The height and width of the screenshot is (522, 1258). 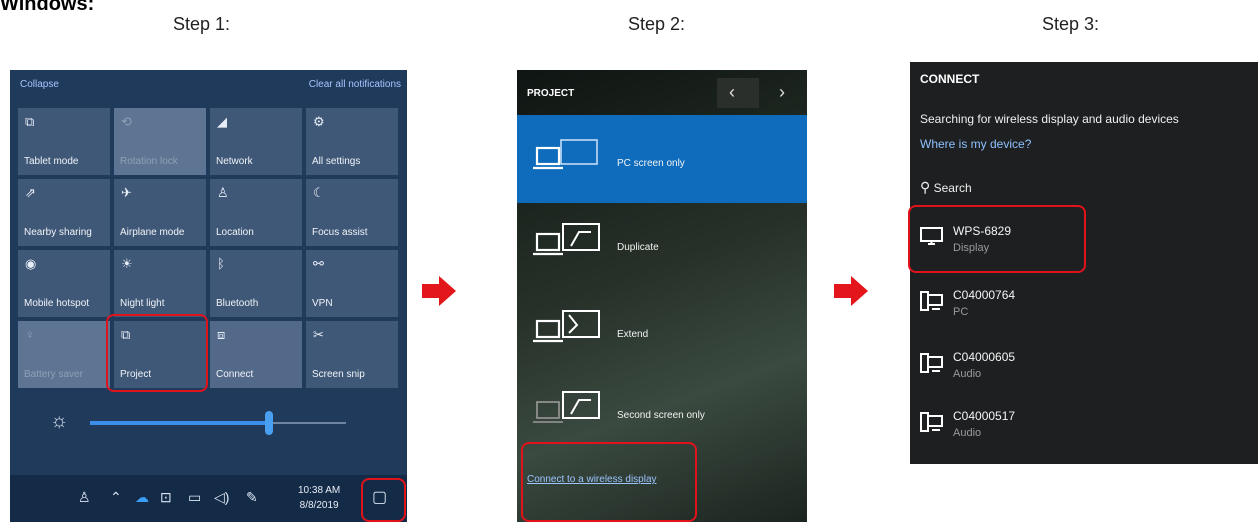 What do you see at coordinates (633, 334) in the screenshot?
I see `option-label: Extend` at bounding box center [633, 334].